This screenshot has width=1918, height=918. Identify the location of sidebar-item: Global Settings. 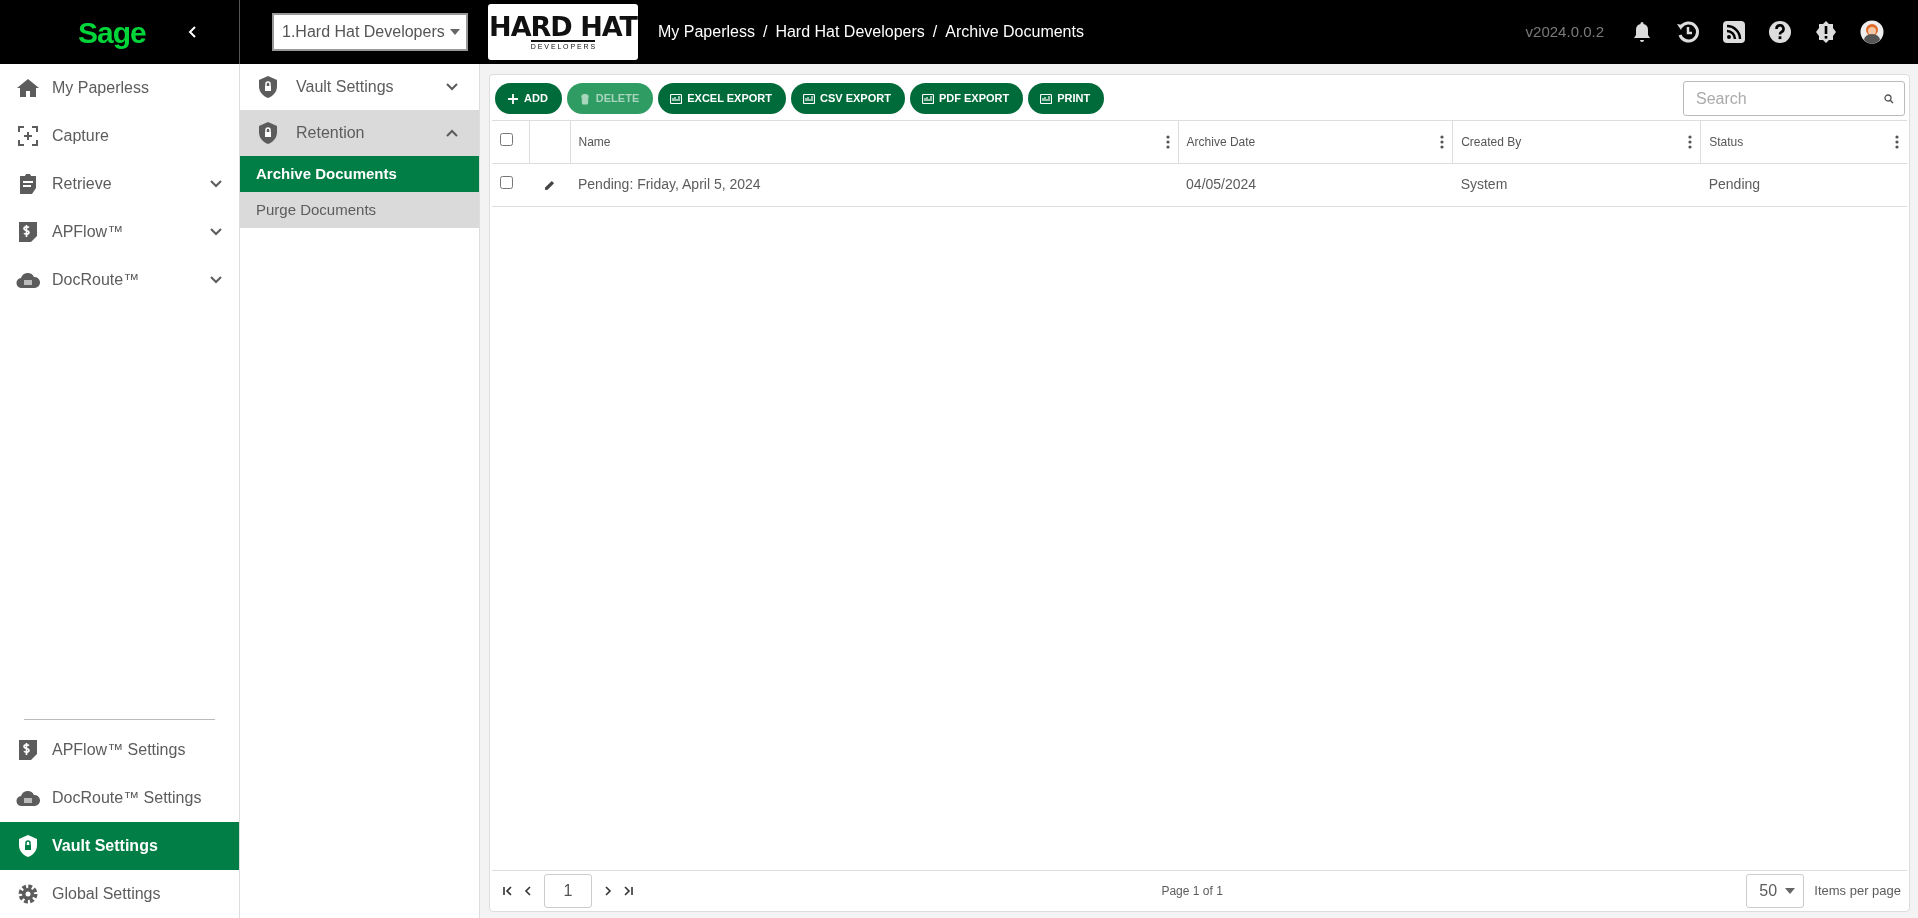
(119, 894).